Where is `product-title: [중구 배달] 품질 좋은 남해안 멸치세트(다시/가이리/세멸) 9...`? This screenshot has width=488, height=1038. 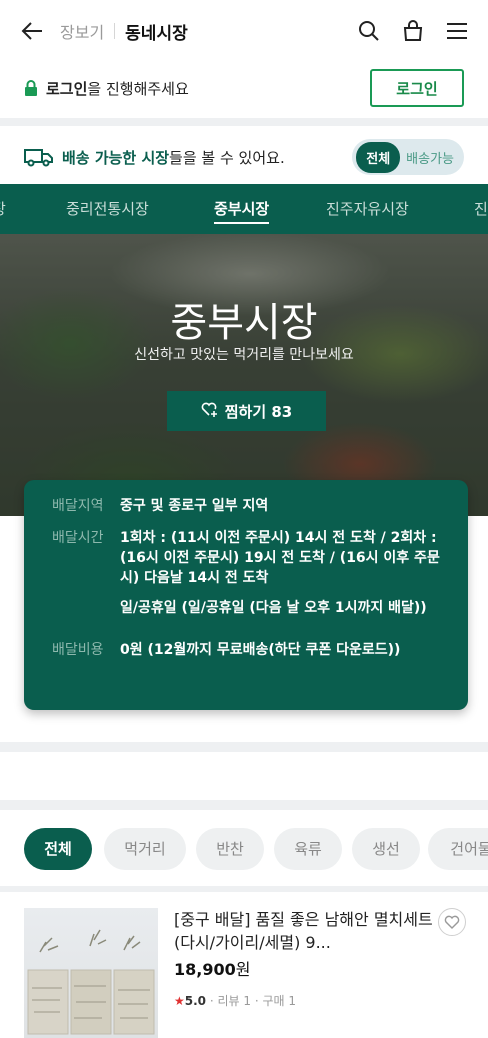 product-title: [중구 배달] 품질 좋은 남해안 멸치세트(다시/가이리/세멸) 9... is located at coordinates (304, 931).